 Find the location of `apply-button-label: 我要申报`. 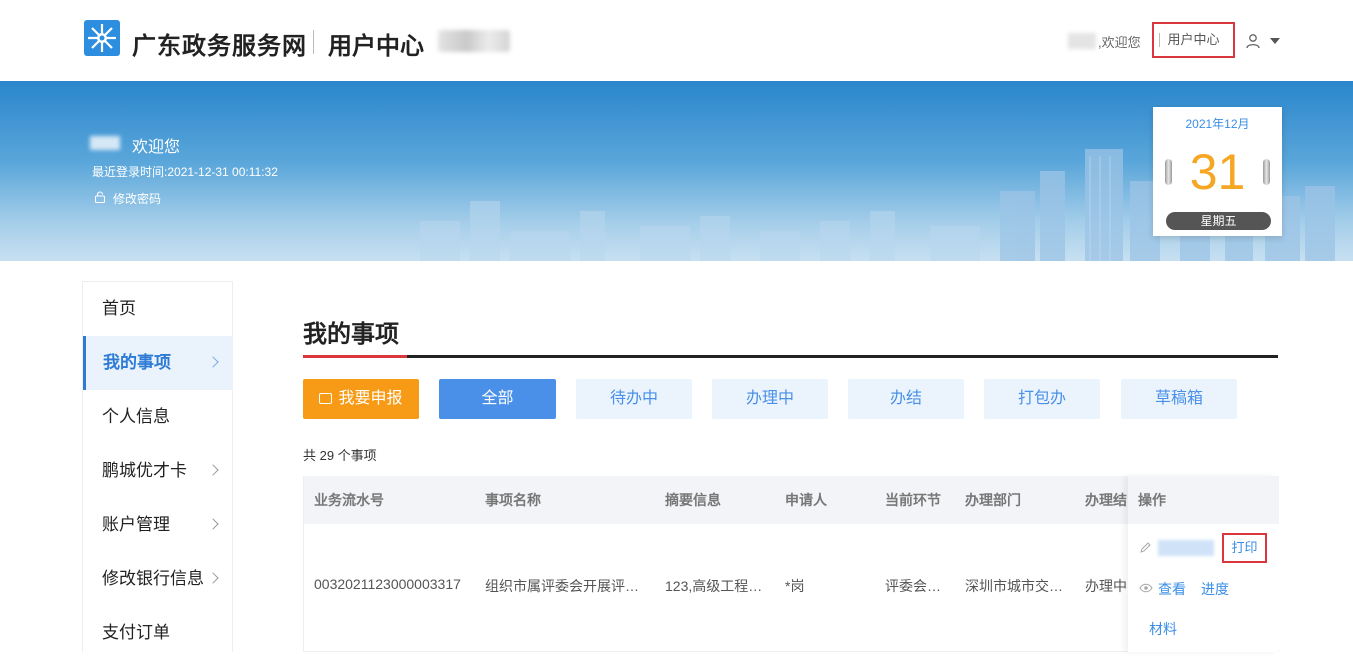

apply-button-label: 我要申报 is located at coordinates (370, 398).